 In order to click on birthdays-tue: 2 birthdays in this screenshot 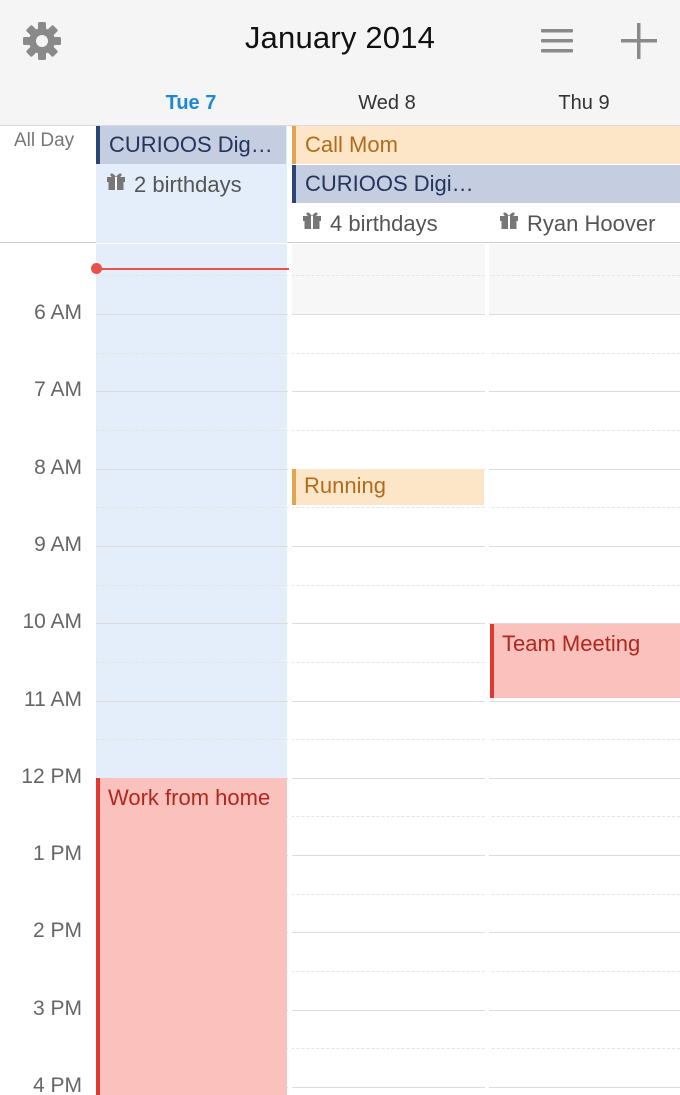, I will do `click(174, 185)`.